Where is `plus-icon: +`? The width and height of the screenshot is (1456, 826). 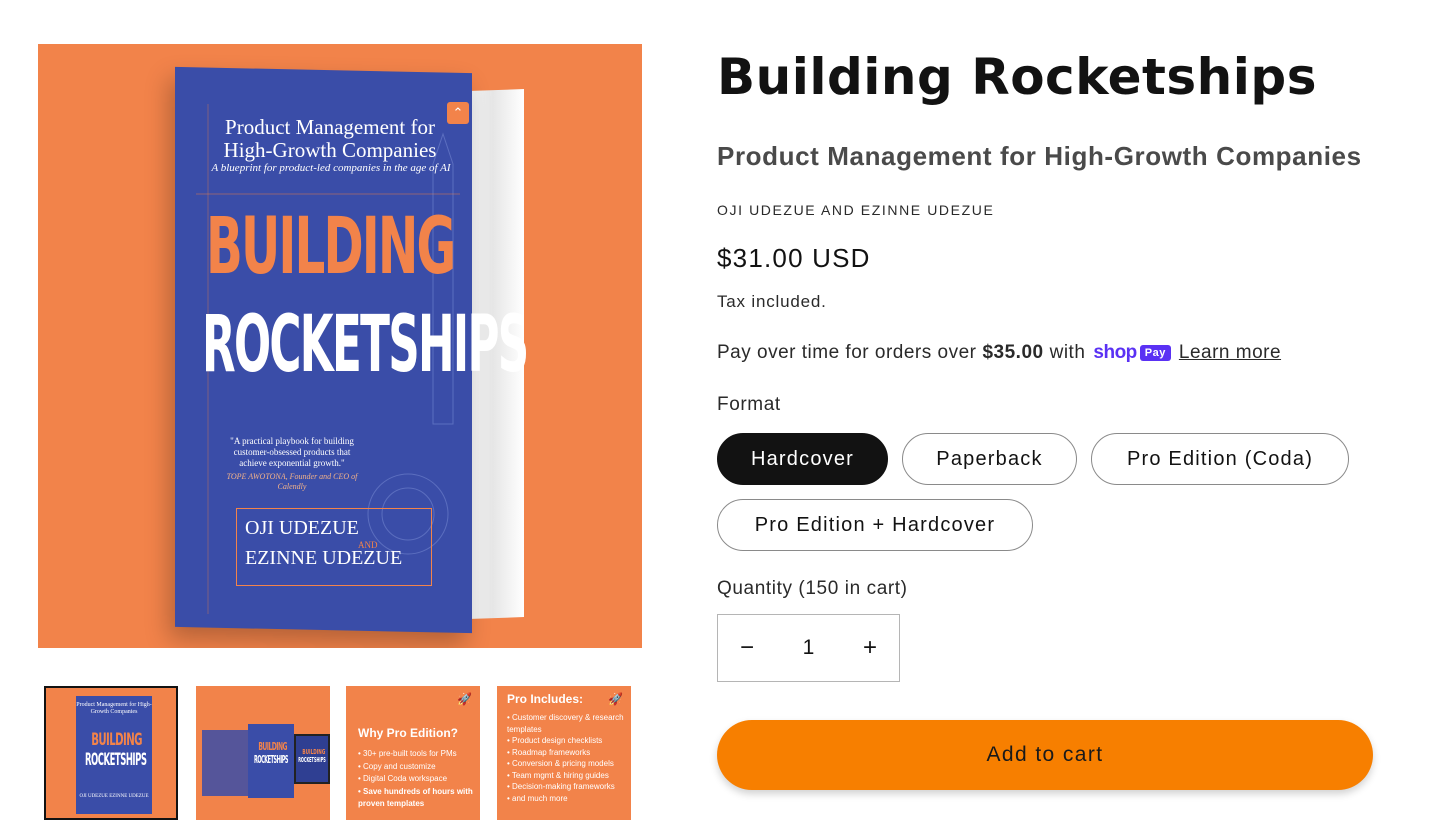 plus-icon: + is located at coordinates (869, 647).